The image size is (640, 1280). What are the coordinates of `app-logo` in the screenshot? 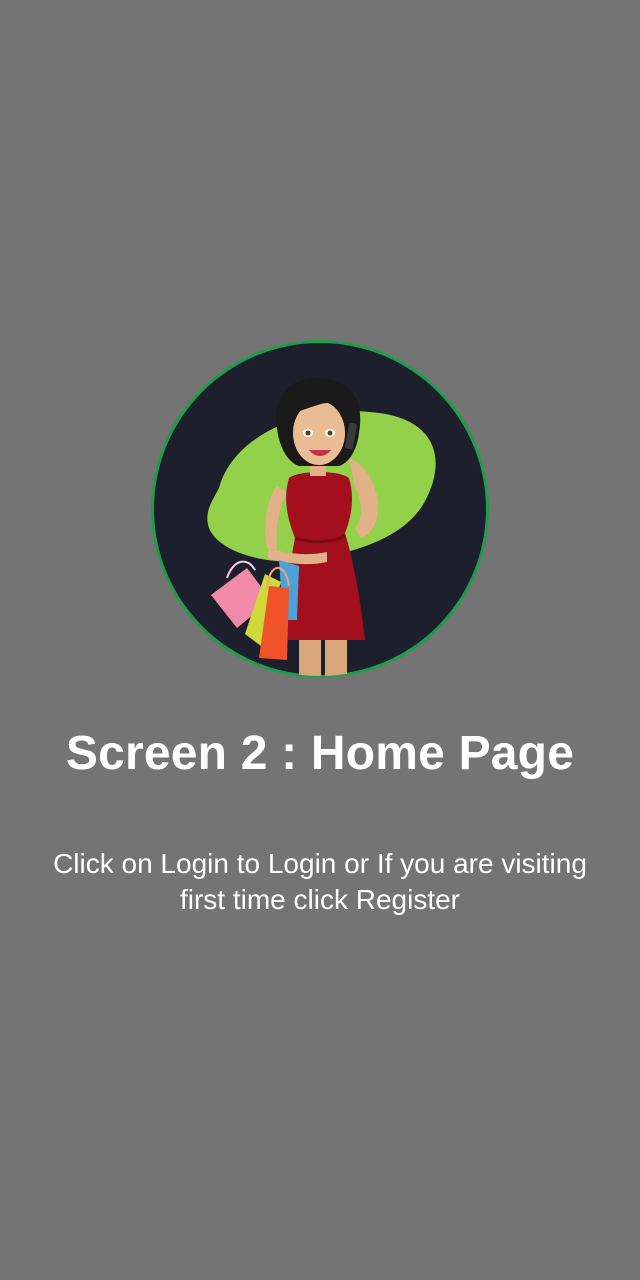 It's located at (320, 509).